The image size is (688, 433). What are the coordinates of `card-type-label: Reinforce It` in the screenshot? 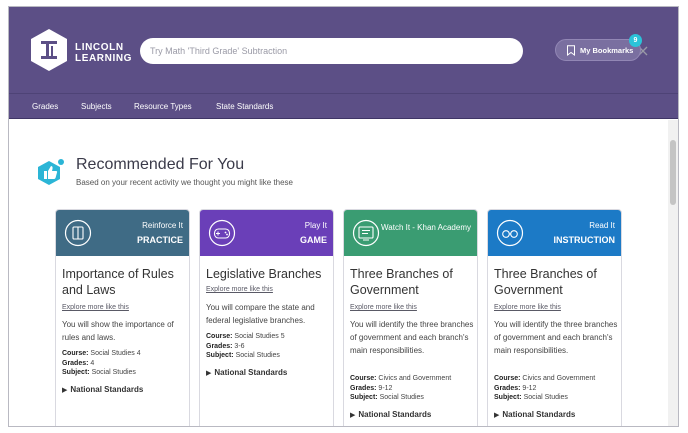 It's located at (162, 225).